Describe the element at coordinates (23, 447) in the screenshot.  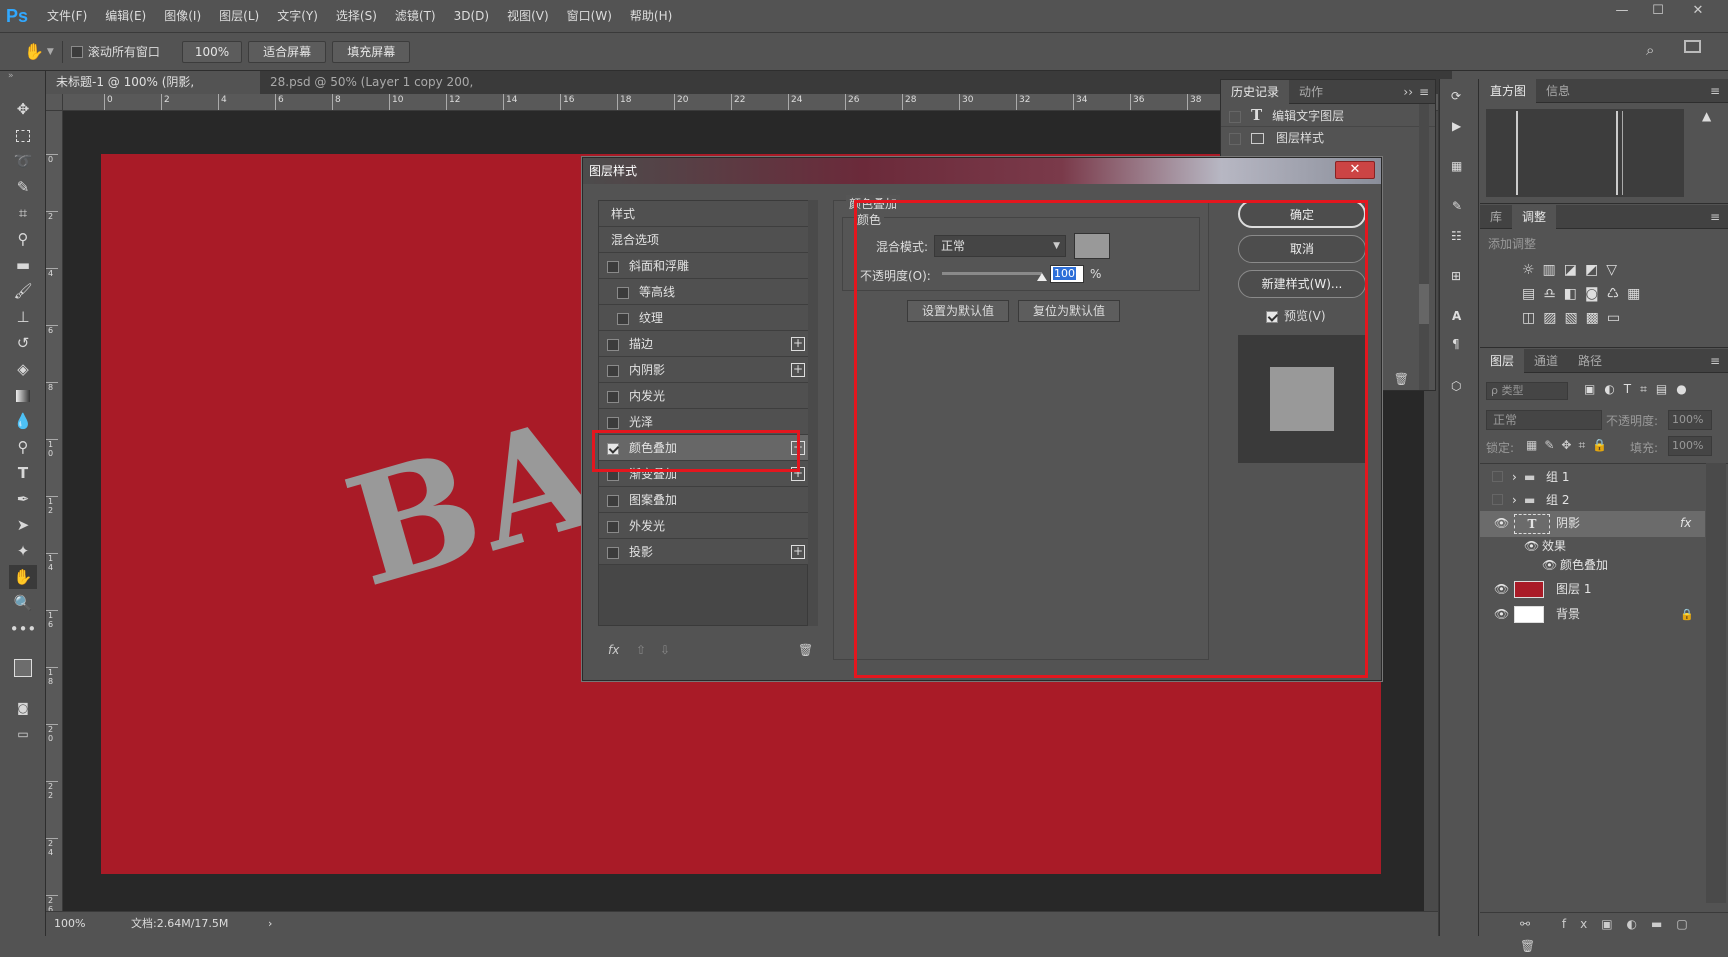
I see `dodge-tool-icon: ⚲` at that location.